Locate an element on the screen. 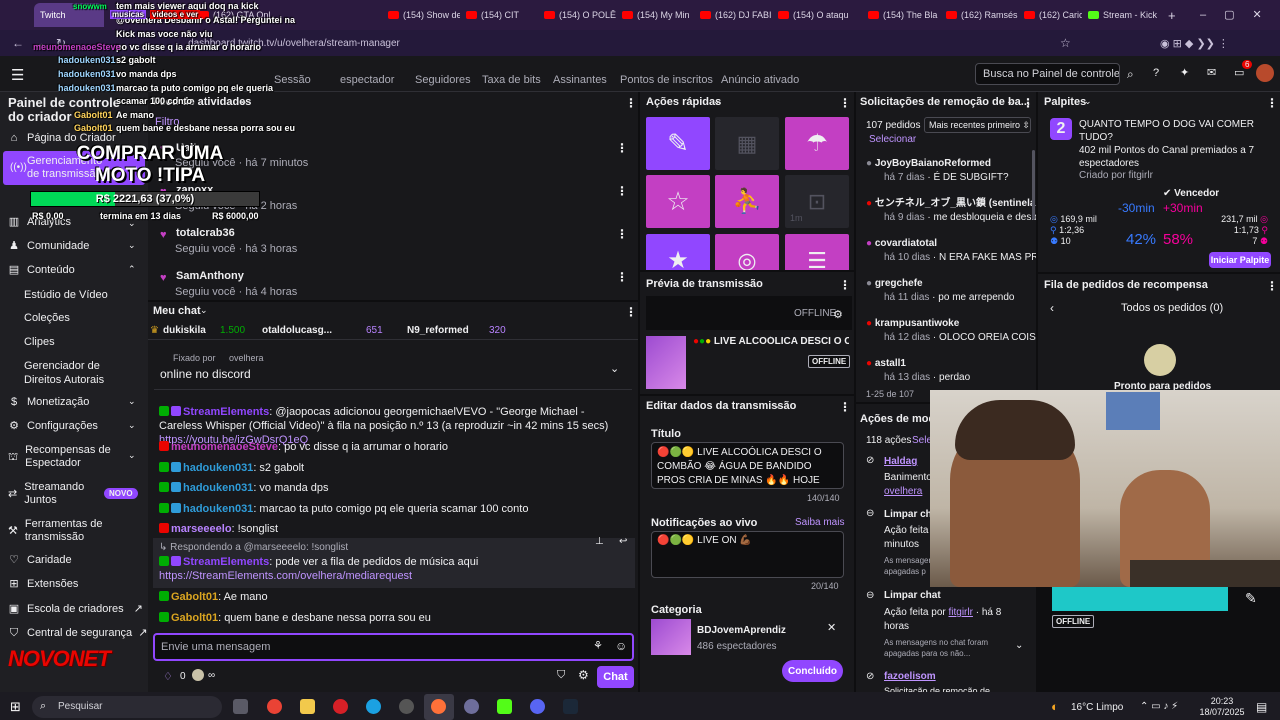 This screenshot has height=720, width=1280. header-tab-session: Sessão is located at coordinates (292, 80).